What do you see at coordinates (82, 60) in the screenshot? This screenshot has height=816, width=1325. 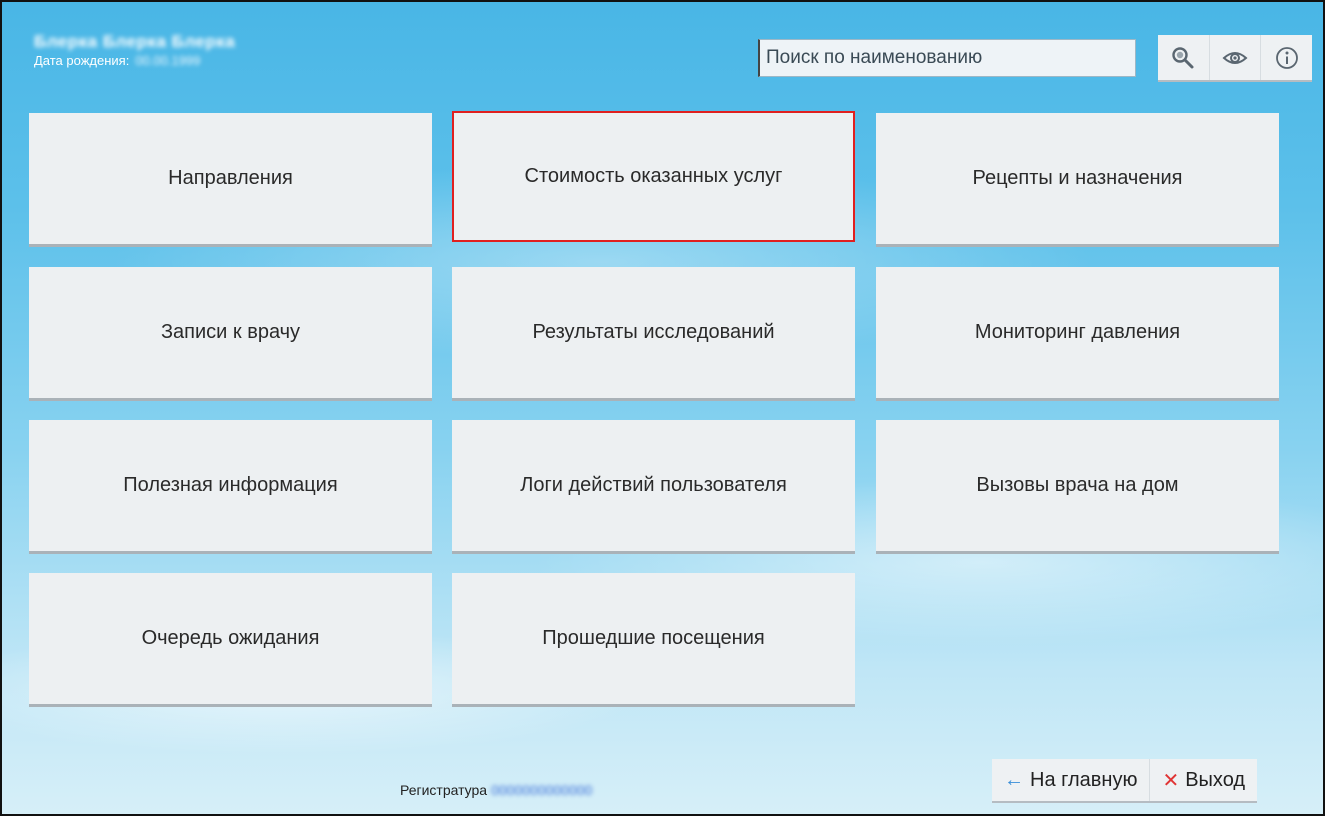 I see `dob-label: Дата рождения:` at bounding box center [82, 60].